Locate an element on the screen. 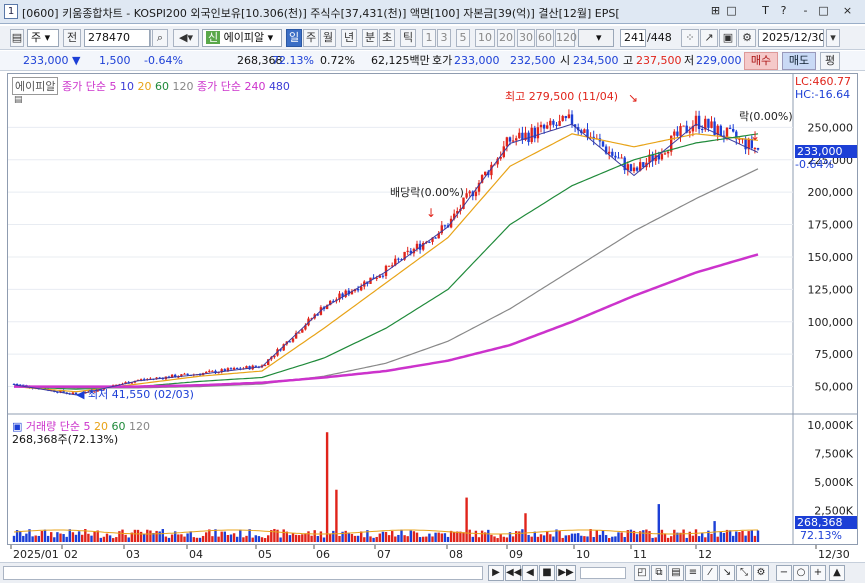 The image size is (865, 583). calendar-icon: ▾ is located at coordinates (833, 38).